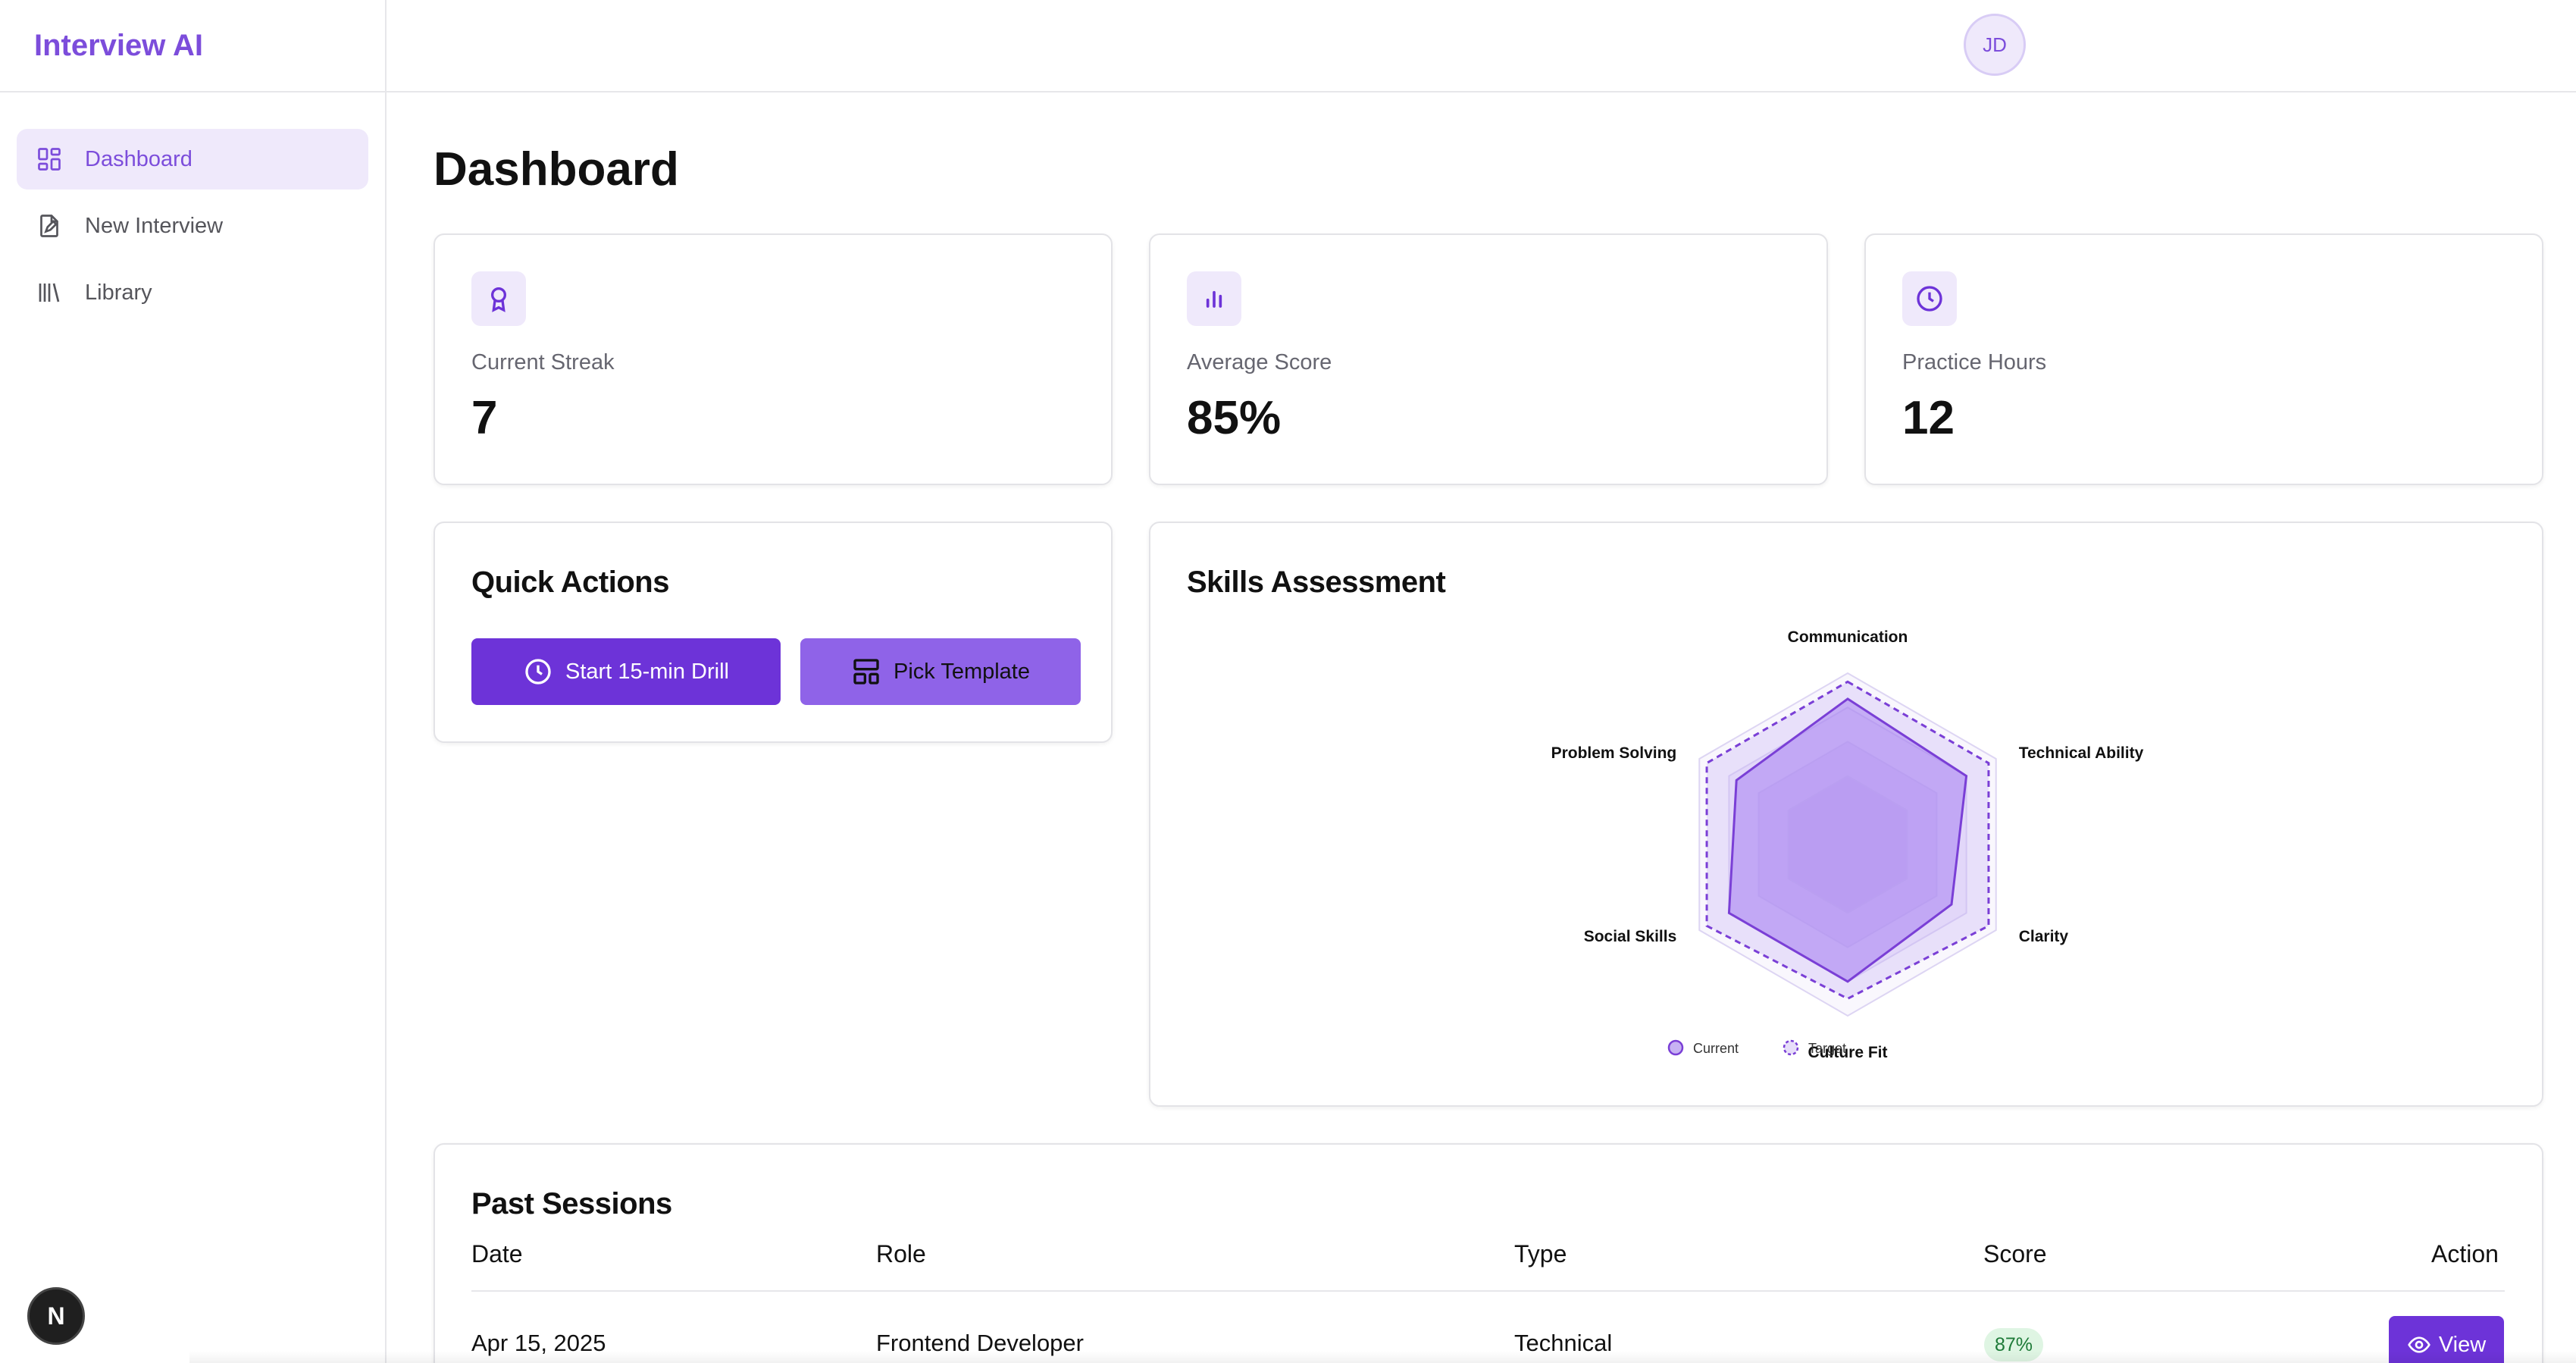  What do you see at coordinates (773, 359) in the screenshot?
I see `stat-card-streak: Current Streak 7` at bounding box center [773, 359].